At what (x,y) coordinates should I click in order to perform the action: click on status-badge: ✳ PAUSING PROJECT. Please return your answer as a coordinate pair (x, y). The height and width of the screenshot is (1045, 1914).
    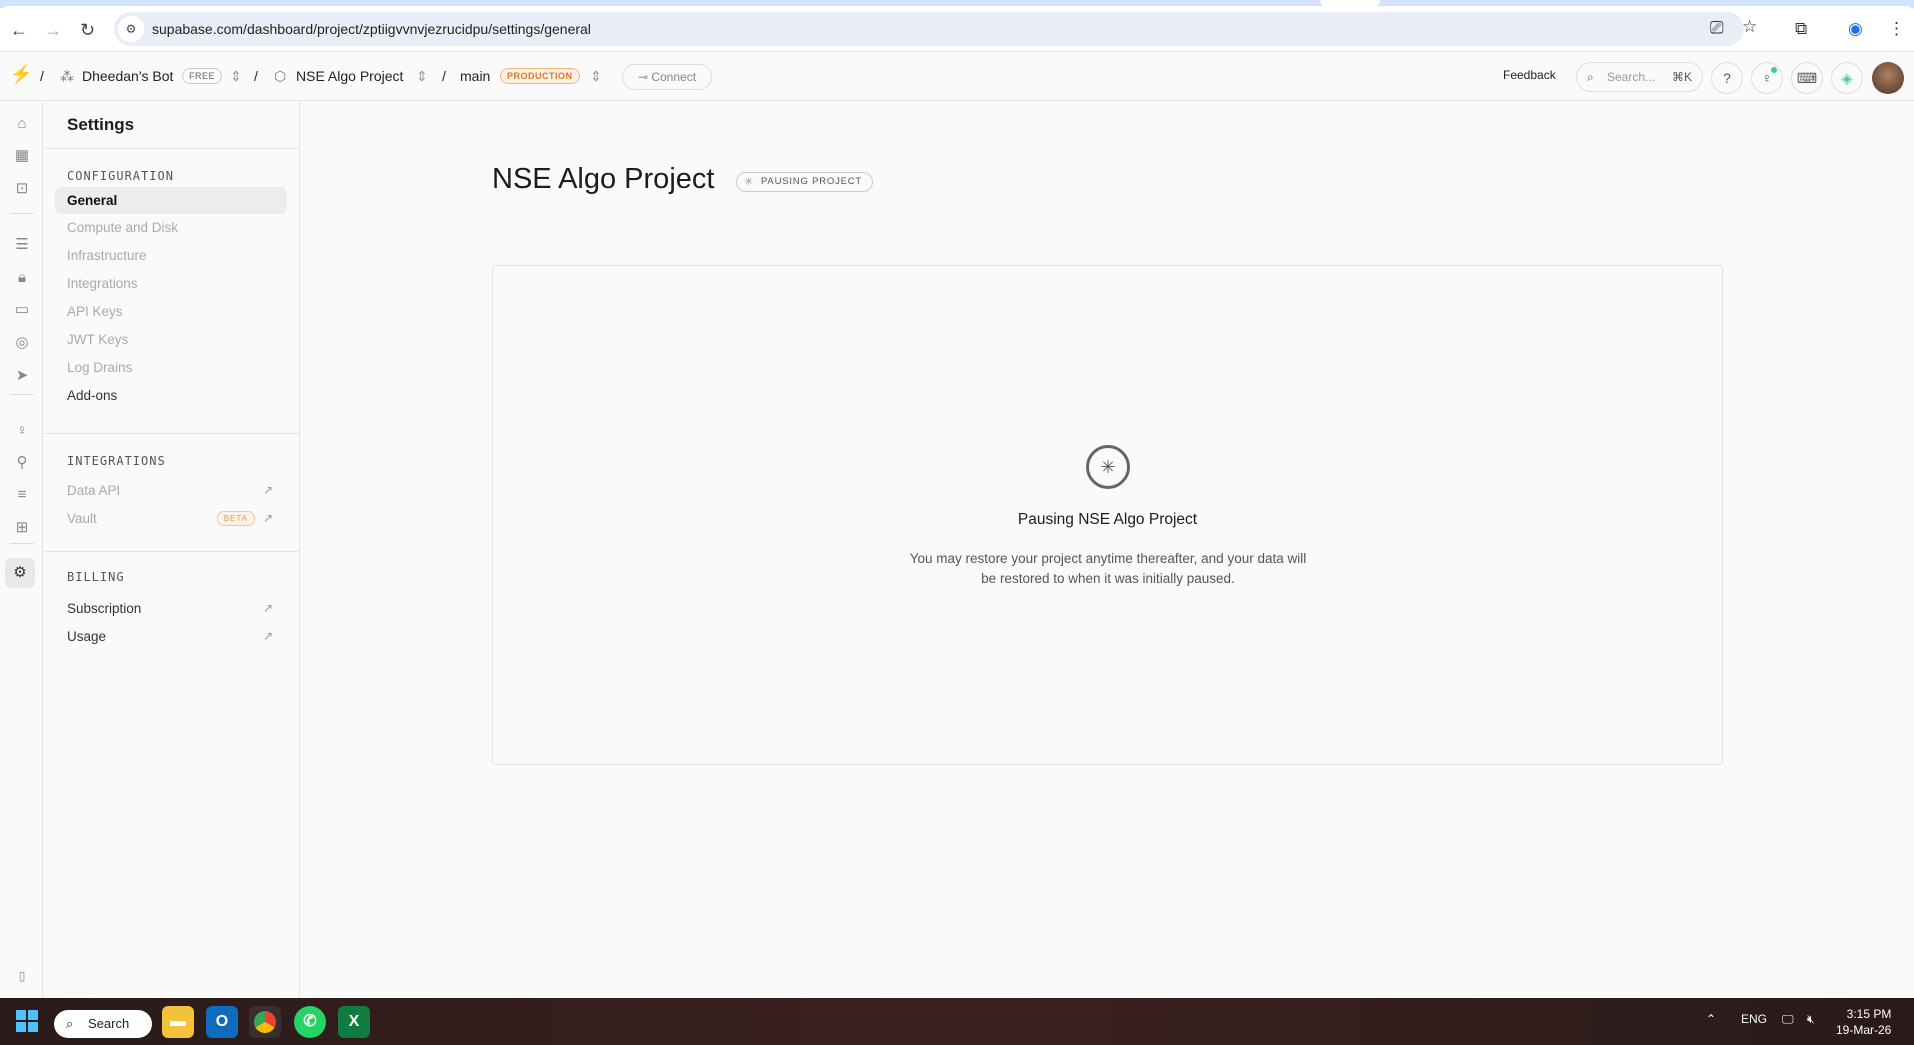
    Looking at the image, I should click on (805, 182).